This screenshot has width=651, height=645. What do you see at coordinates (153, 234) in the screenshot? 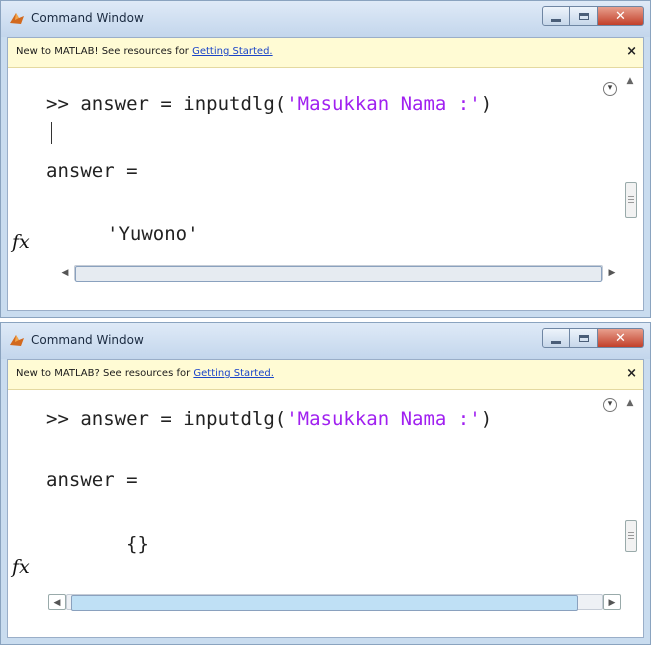
I see `result-value: 'Yuwono'` at bounding box center [153, 234].